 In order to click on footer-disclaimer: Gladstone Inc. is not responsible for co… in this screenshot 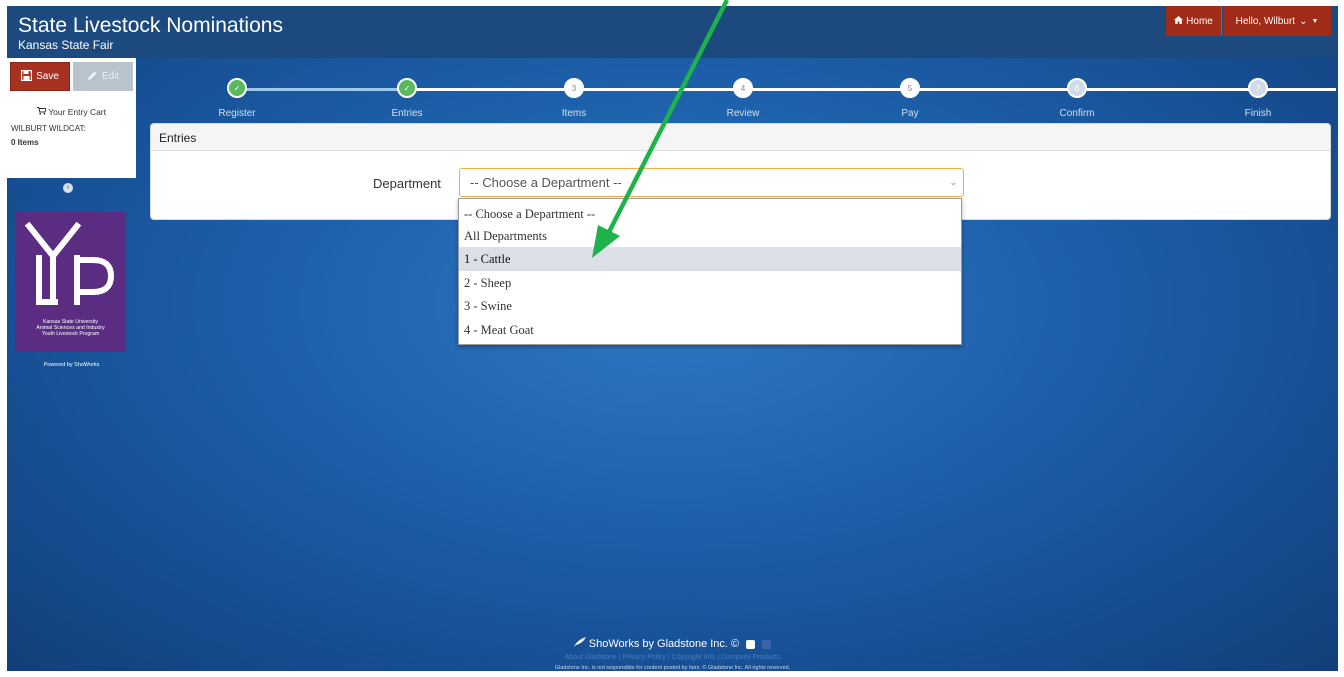, I will do `click(672, 668)`.